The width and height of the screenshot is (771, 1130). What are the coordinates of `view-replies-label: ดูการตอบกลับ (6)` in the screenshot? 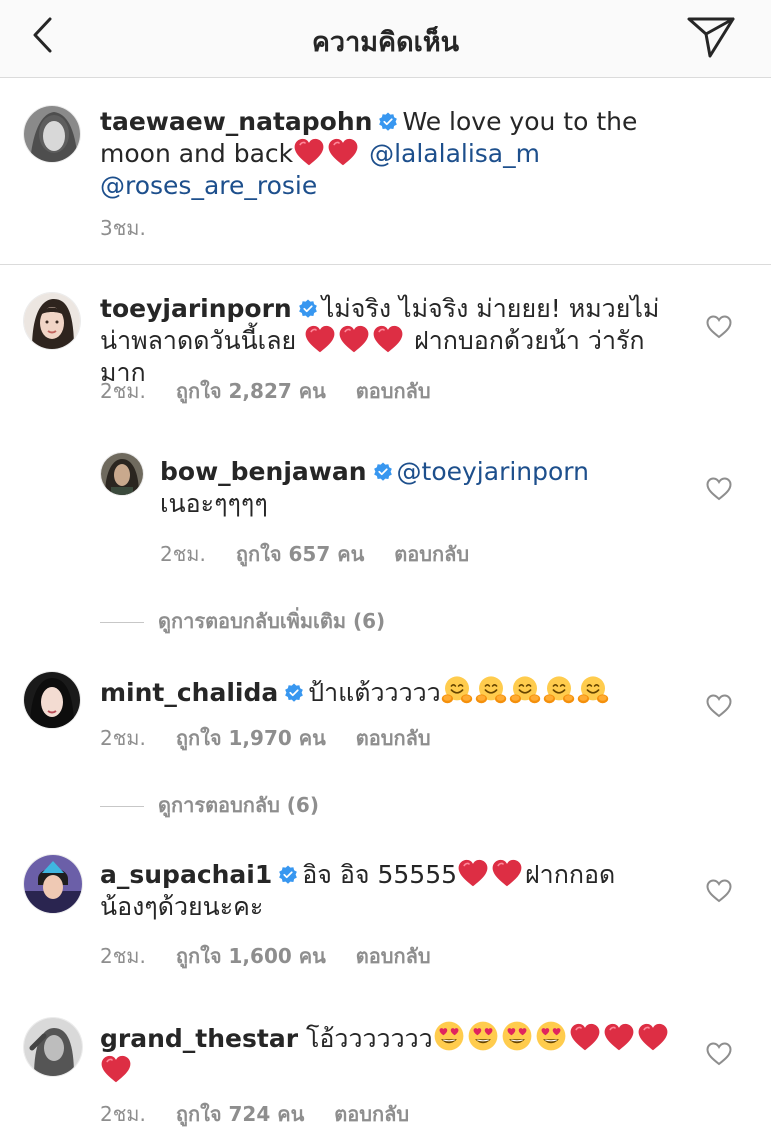 It's located at (238, 805).